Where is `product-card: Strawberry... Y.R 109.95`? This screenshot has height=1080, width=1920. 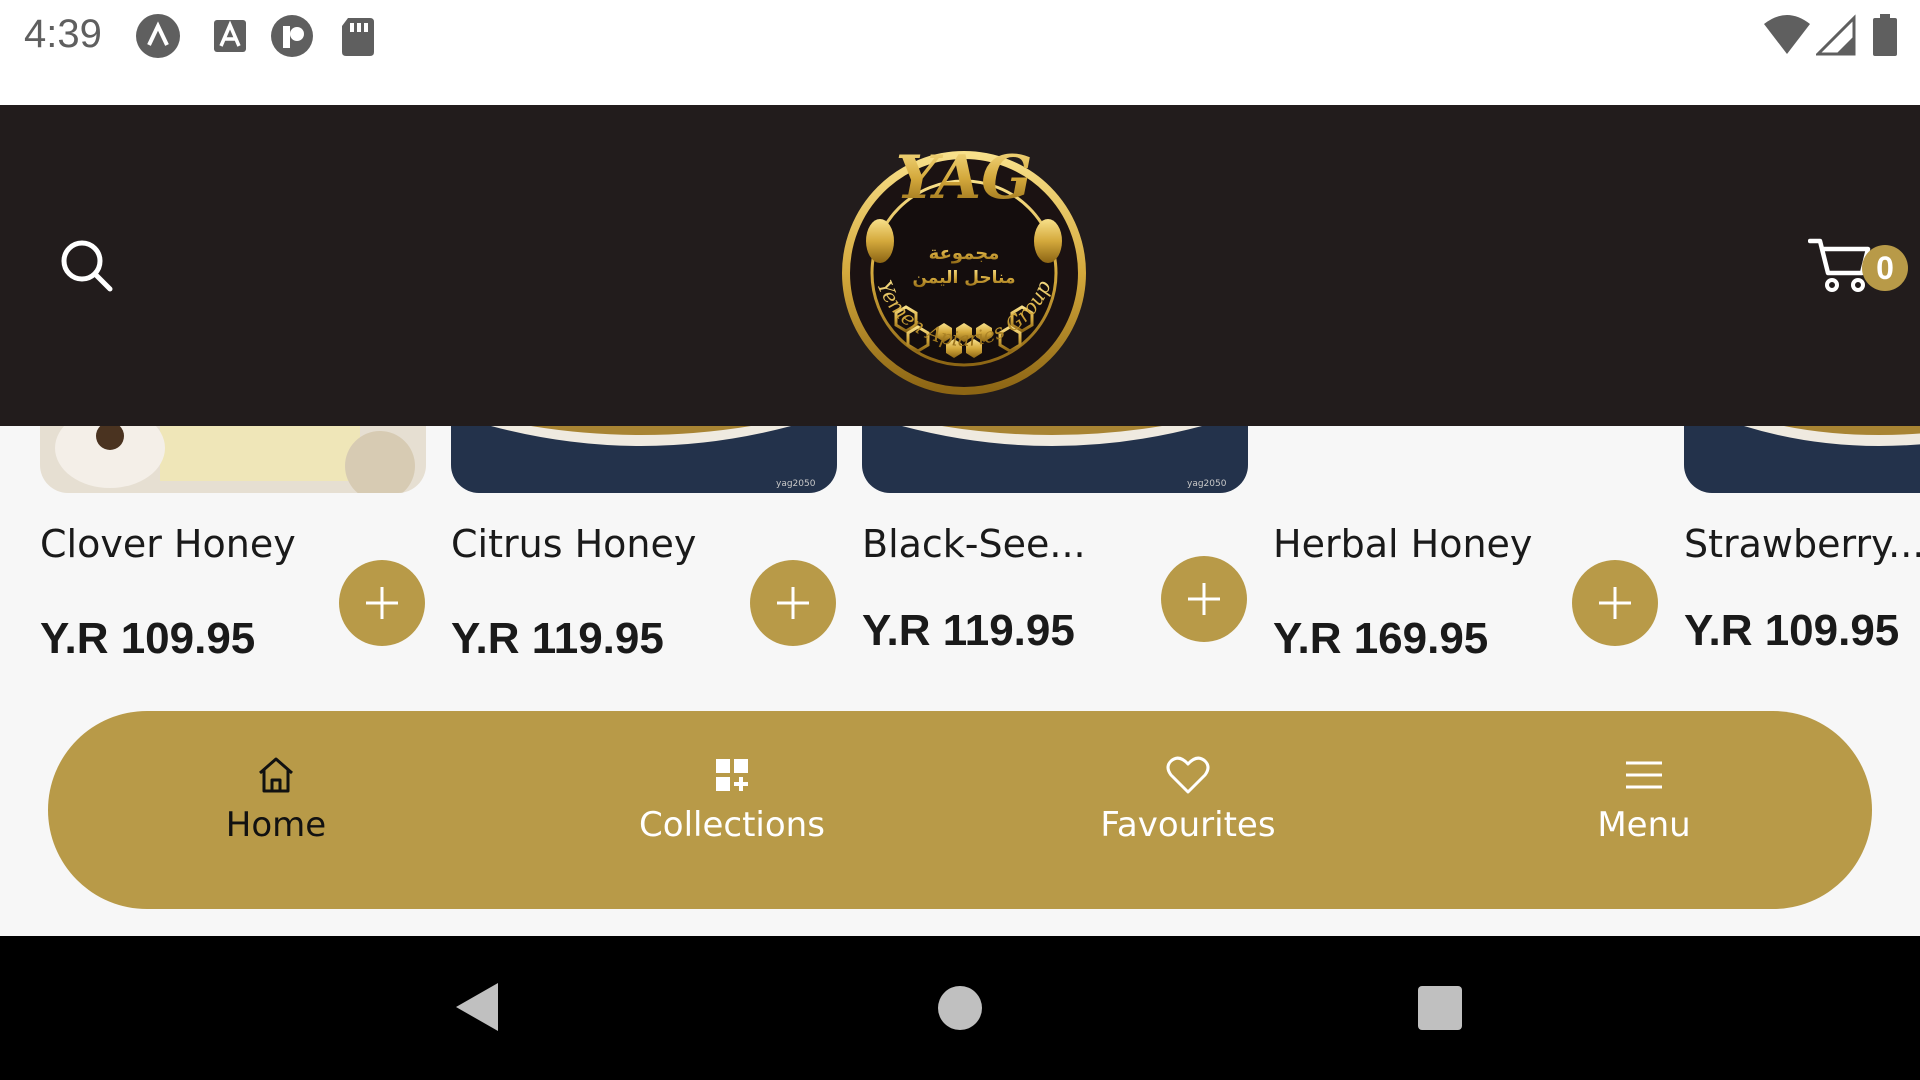
product-card: Strawberry... Y.R 109.95 is located at coordinates (1802, 568).